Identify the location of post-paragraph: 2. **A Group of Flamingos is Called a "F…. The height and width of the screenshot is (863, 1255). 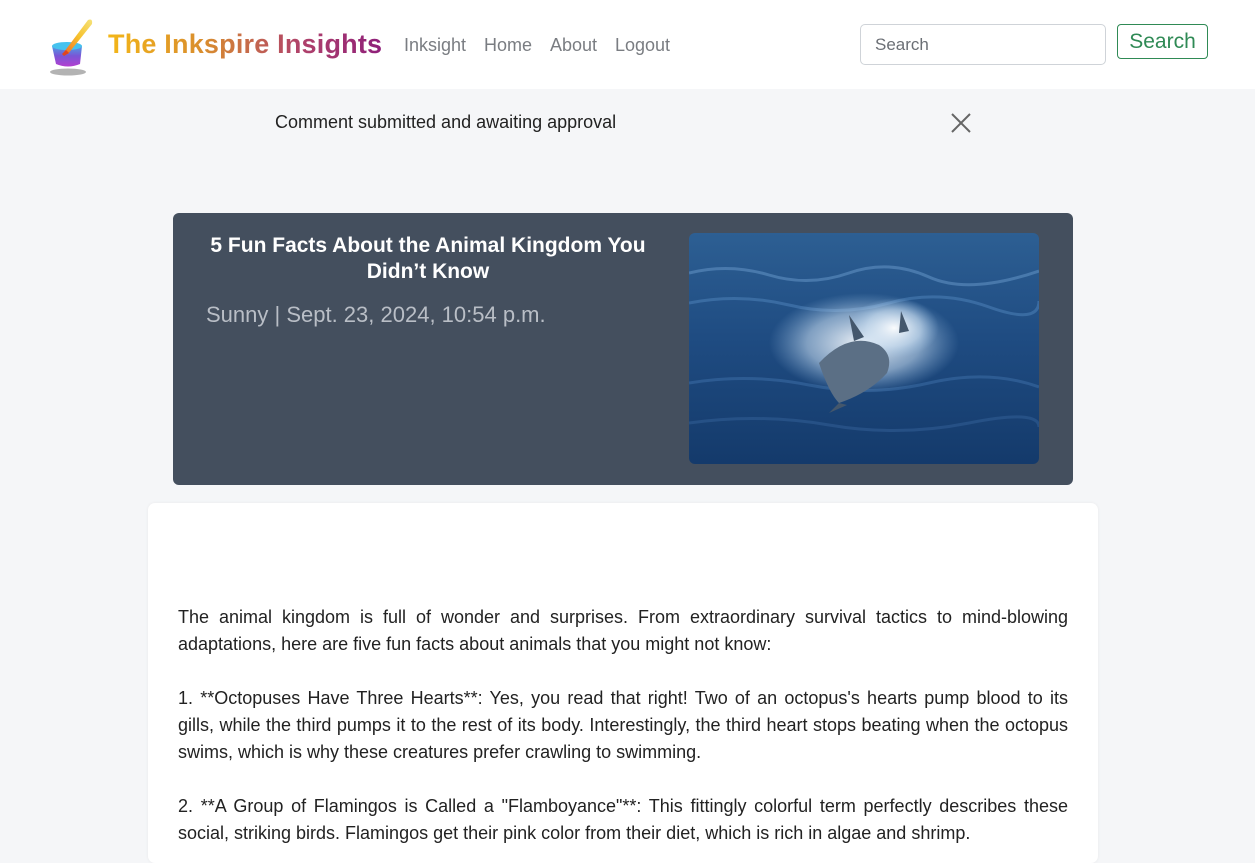
(623, 819).